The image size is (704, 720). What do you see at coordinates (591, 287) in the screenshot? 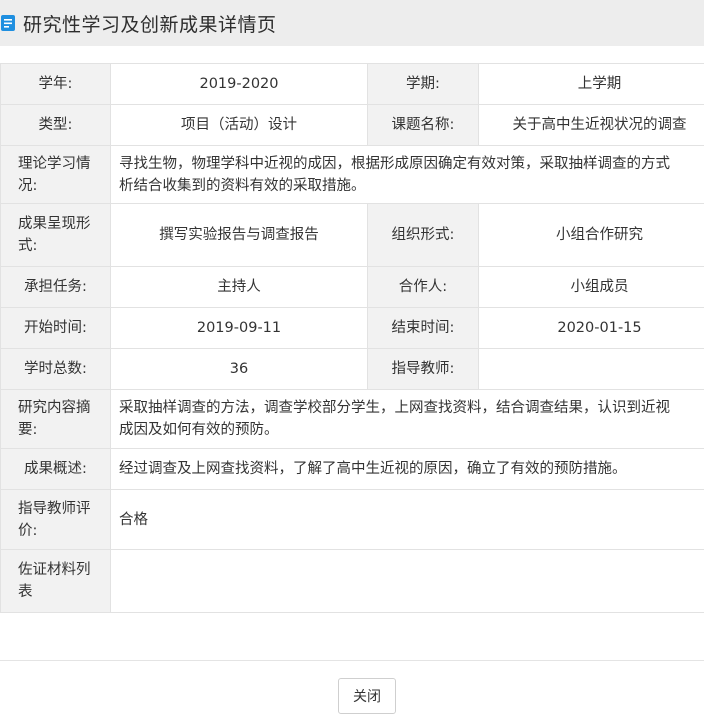
I see `partner-value: 小组成员` at bounding box center [591, 287].